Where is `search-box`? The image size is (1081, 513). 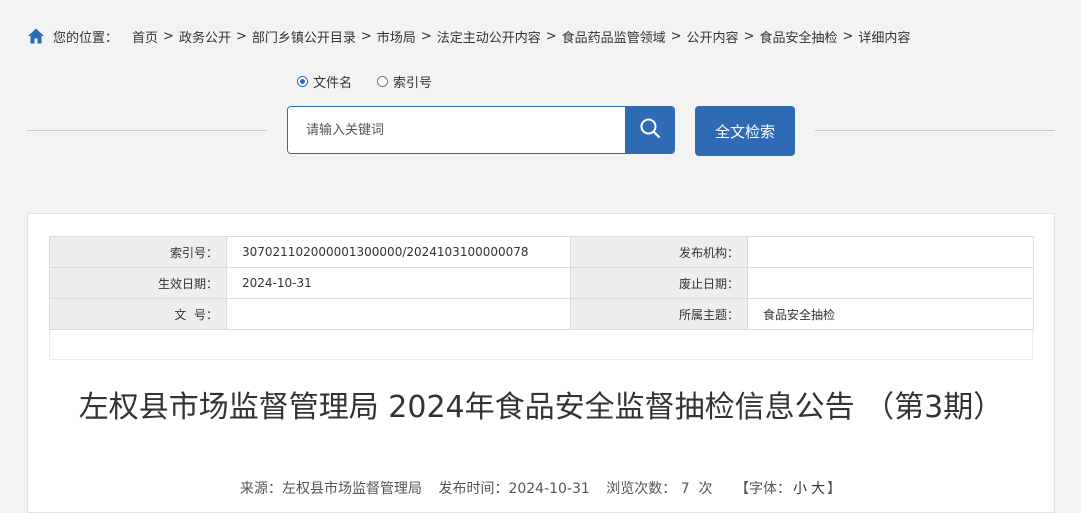
search-box is located at coordinates (481, 130).